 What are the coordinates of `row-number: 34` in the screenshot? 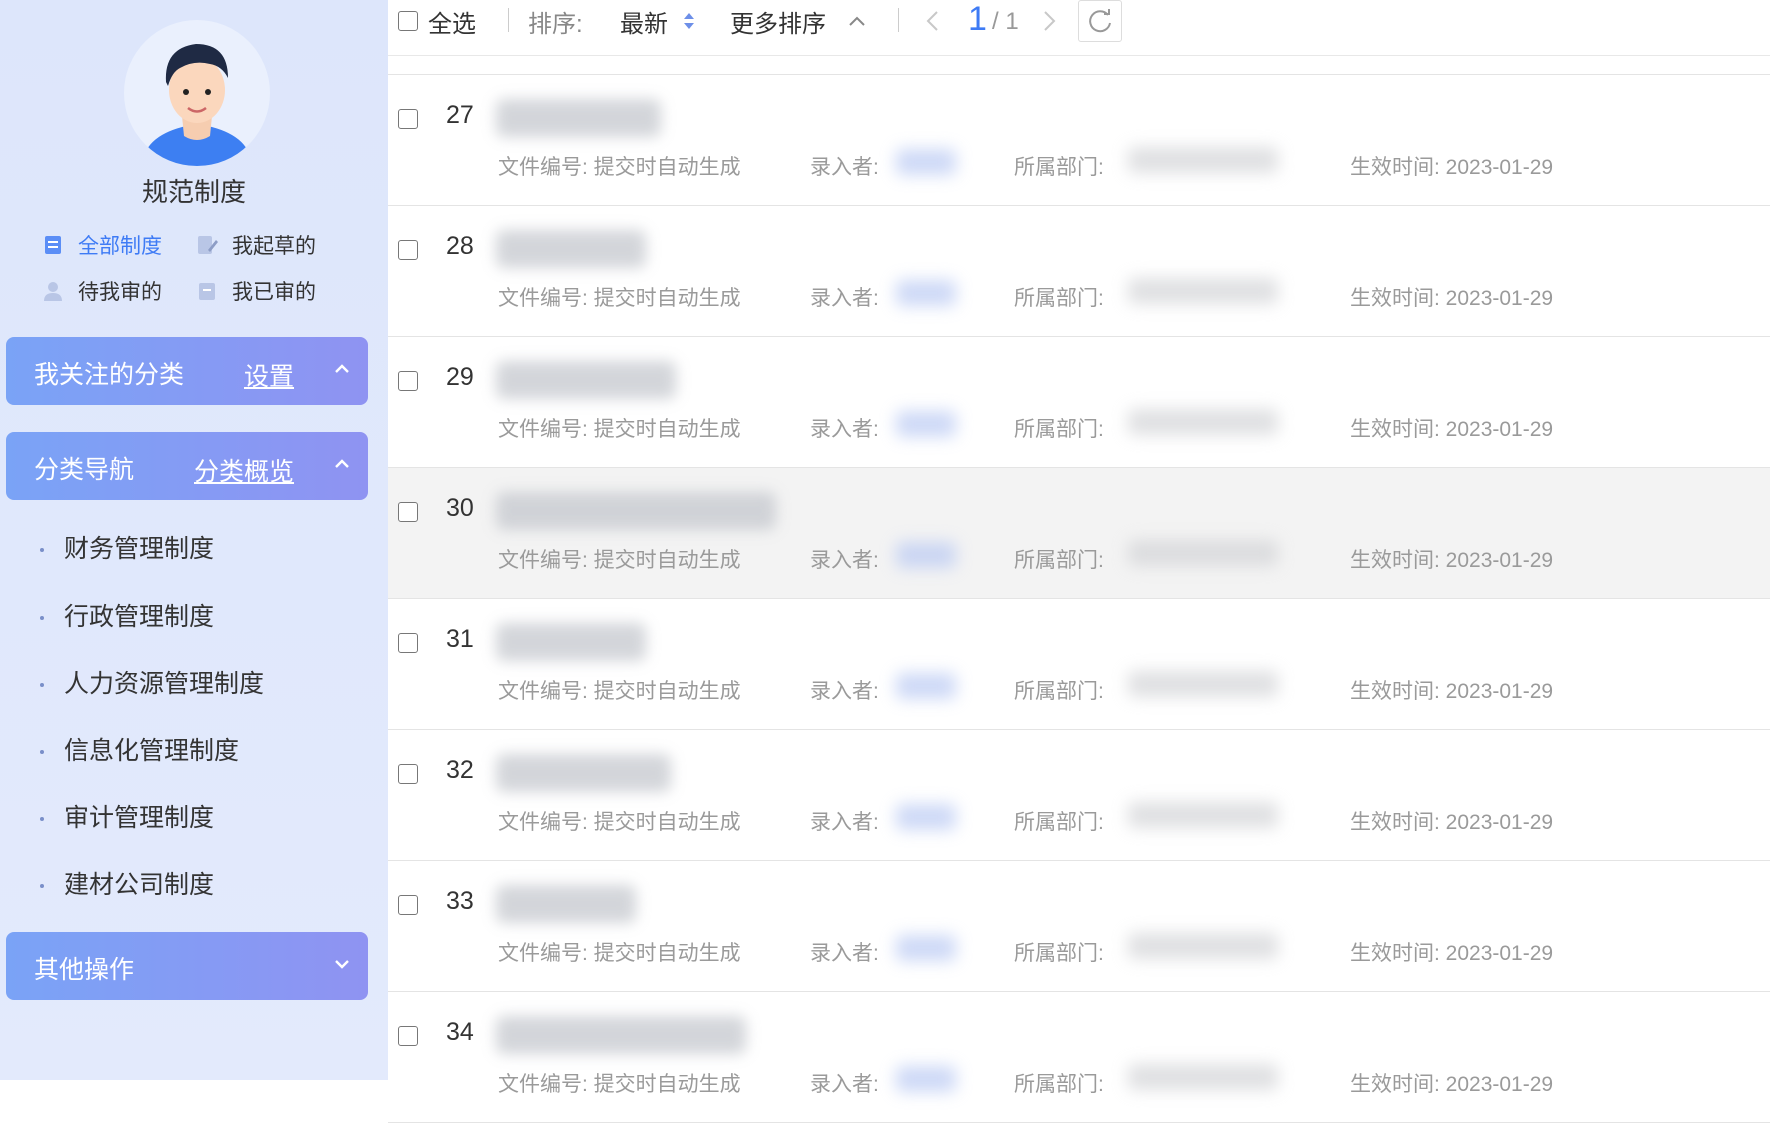 It's located at (460, 1032).